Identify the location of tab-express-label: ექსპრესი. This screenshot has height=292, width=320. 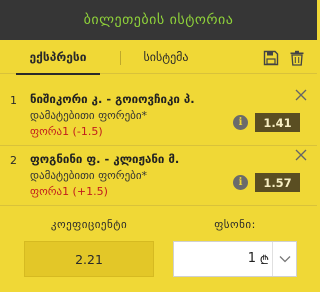
(58, 57).